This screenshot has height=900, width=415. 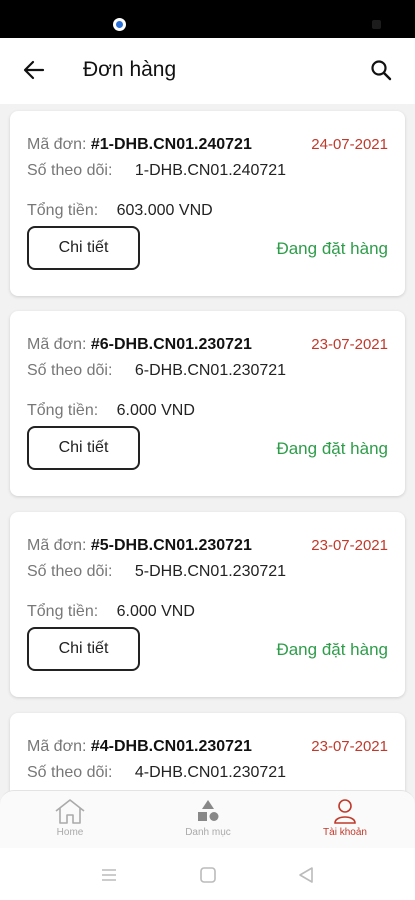 I want to click on bottom-nav: Home Danh mục Tài khoản, so click(x=207, y=819).